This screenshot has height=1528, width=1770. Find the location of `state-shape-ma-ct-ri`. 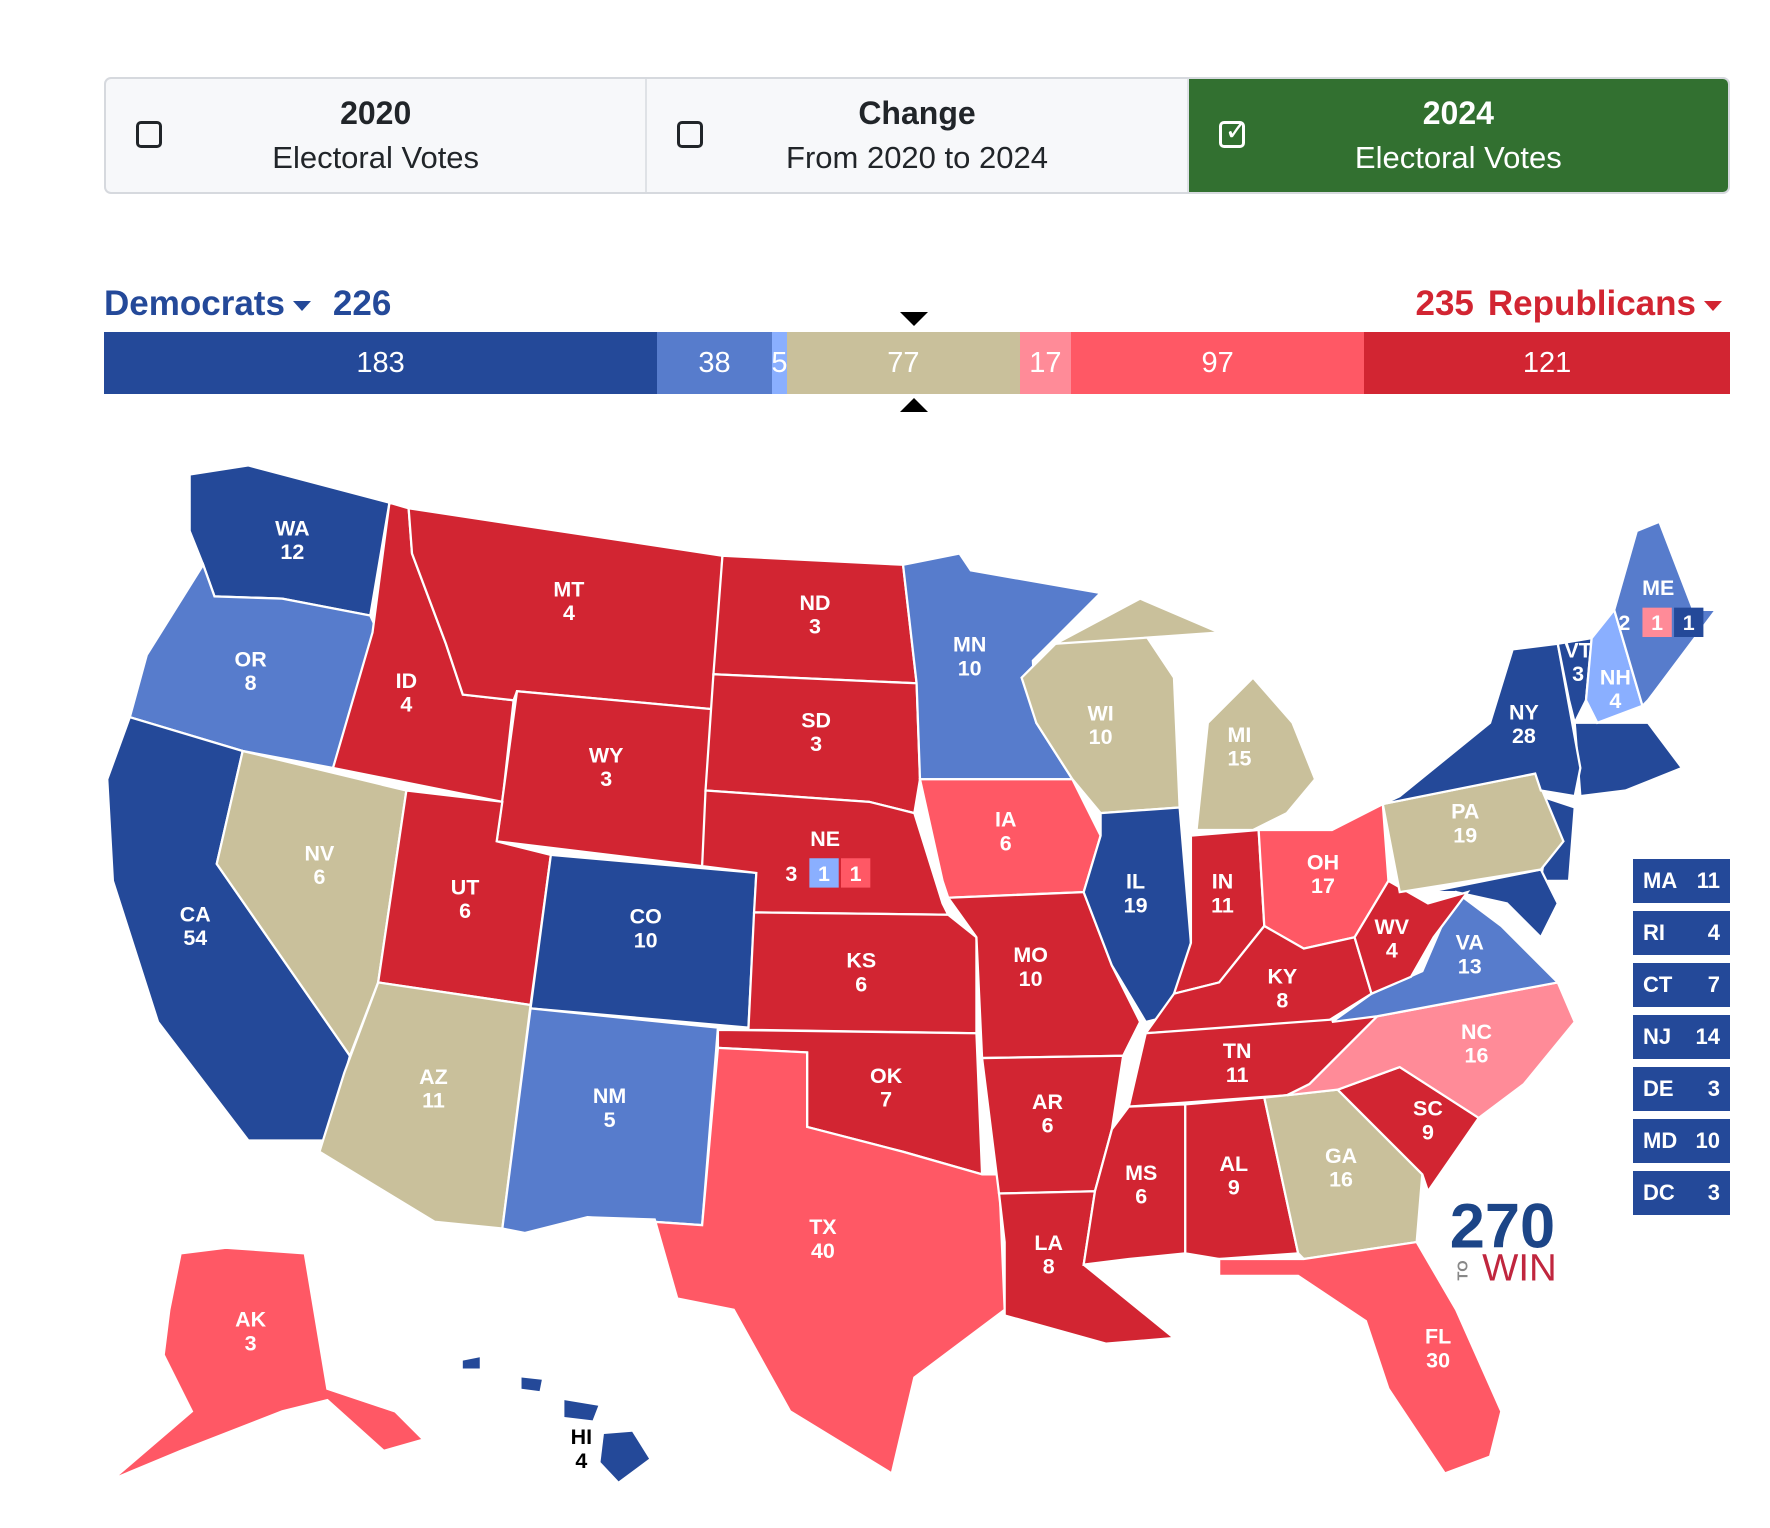

state-shape-ma-ct-ri is located at coordinates (1628, 759).